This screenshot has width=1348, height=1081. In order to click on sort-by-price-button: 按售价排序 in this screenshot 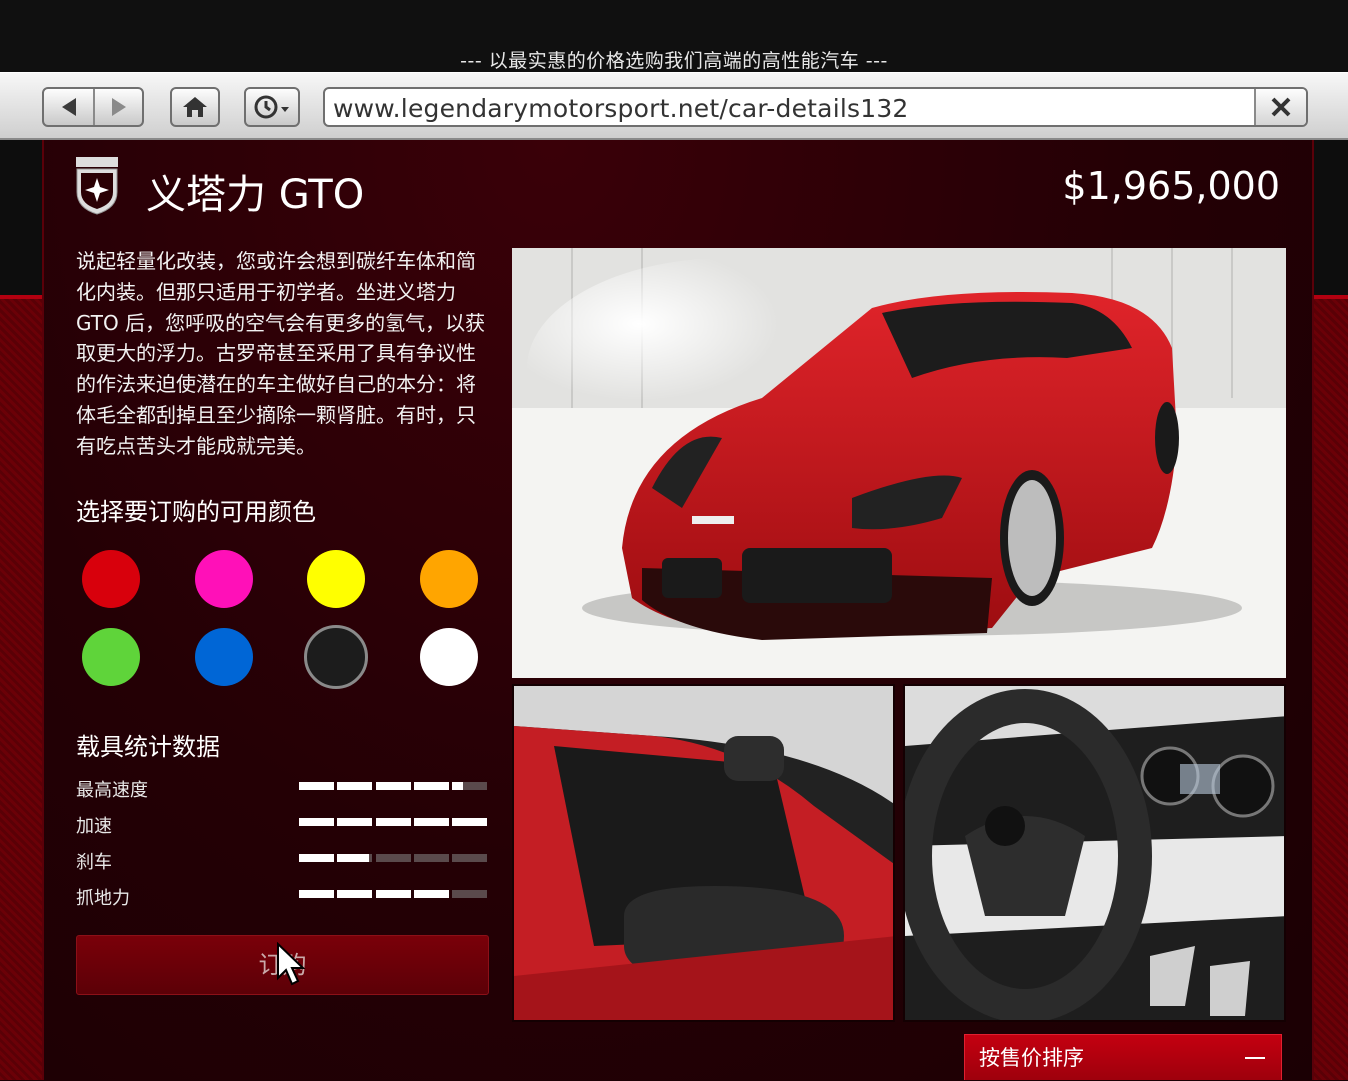, I will do `click(1123, 1057)`.